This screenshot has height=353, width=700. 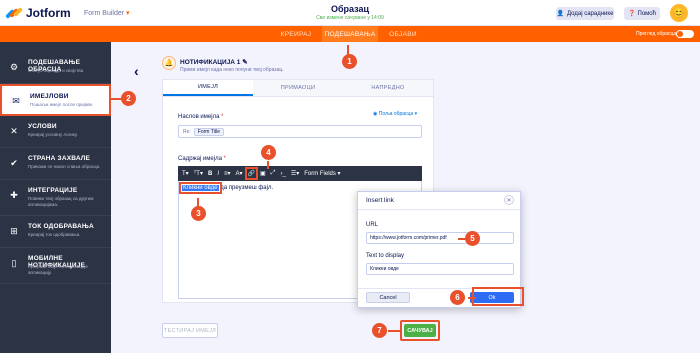 What do you see at coordinates (58, 269) in the screenshot?
I see `sidebar-item-subtitle: Преузми твоје нотификације апликацију.` at bounding box center [58, 269].